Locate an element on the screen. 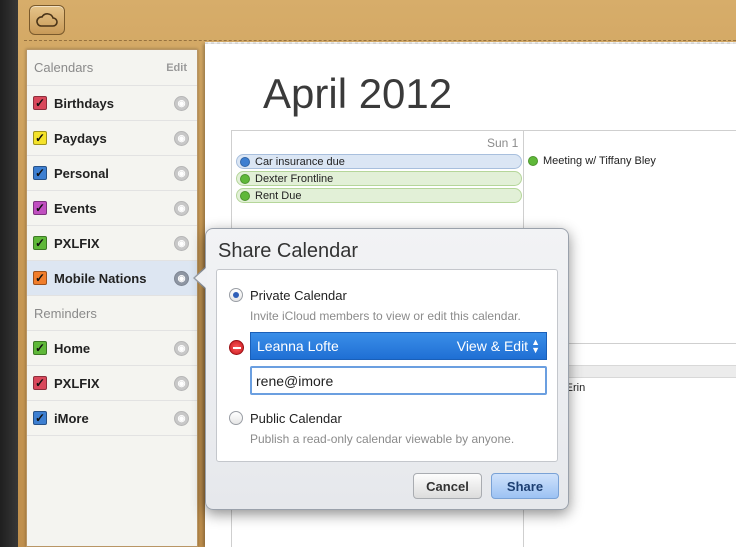  sidebar-item-personal: ✓ Personal ◉ is located at coordinates (112, 173).